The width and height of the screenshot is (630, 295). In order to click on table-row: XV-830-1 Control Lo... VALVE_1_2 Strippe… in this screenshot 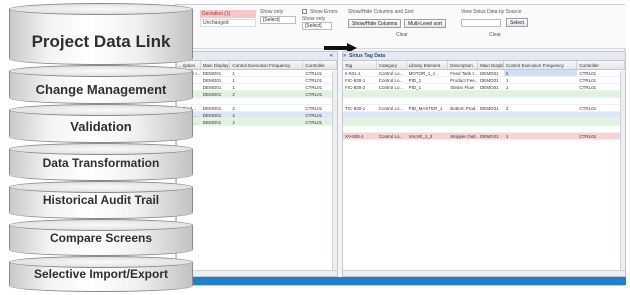, I will do `click(484, 136)`.